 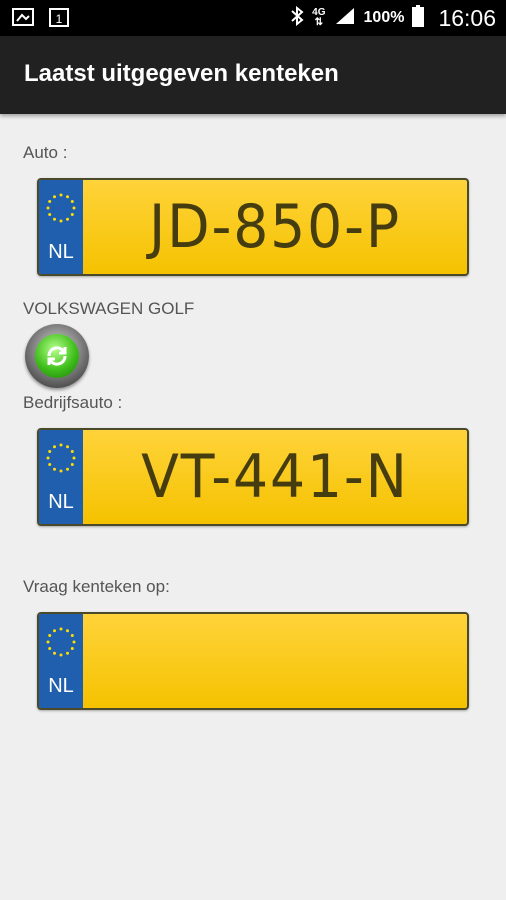 I want to click on auto-label: Auto :, so click(x=45, y=152).